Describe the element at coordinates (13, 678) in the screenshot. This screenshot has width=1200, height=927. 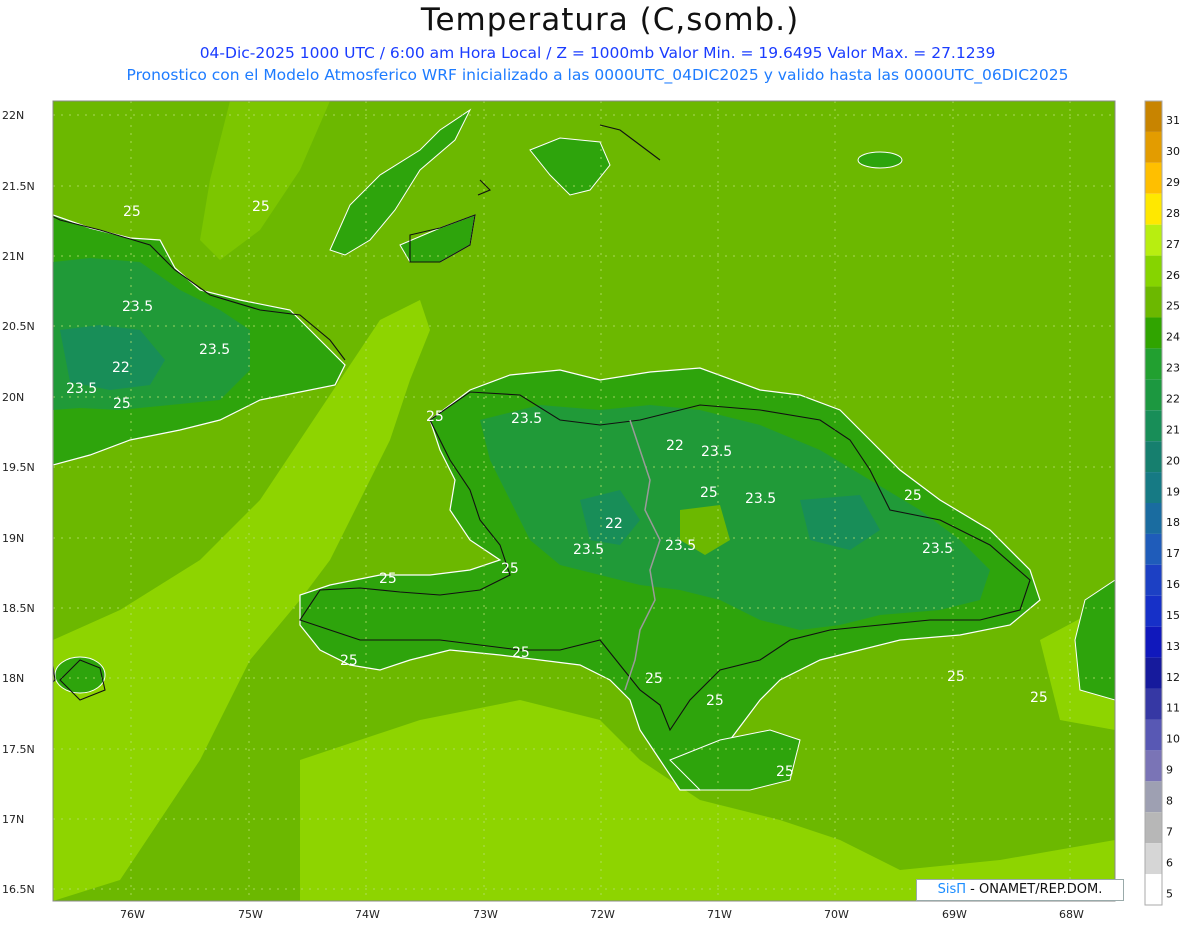
I see `lat-label: 18N` at that location.